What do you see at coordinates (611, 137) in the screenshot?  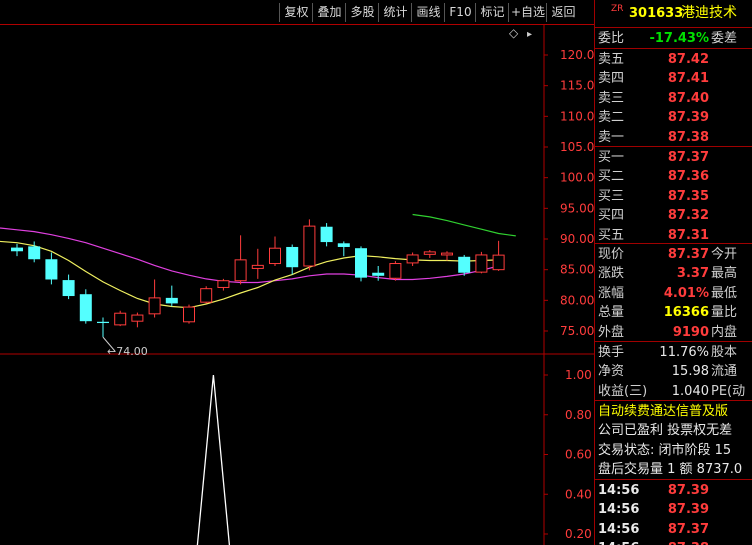 I see `ask-label: 卖一` at bounding box center [611, 137].